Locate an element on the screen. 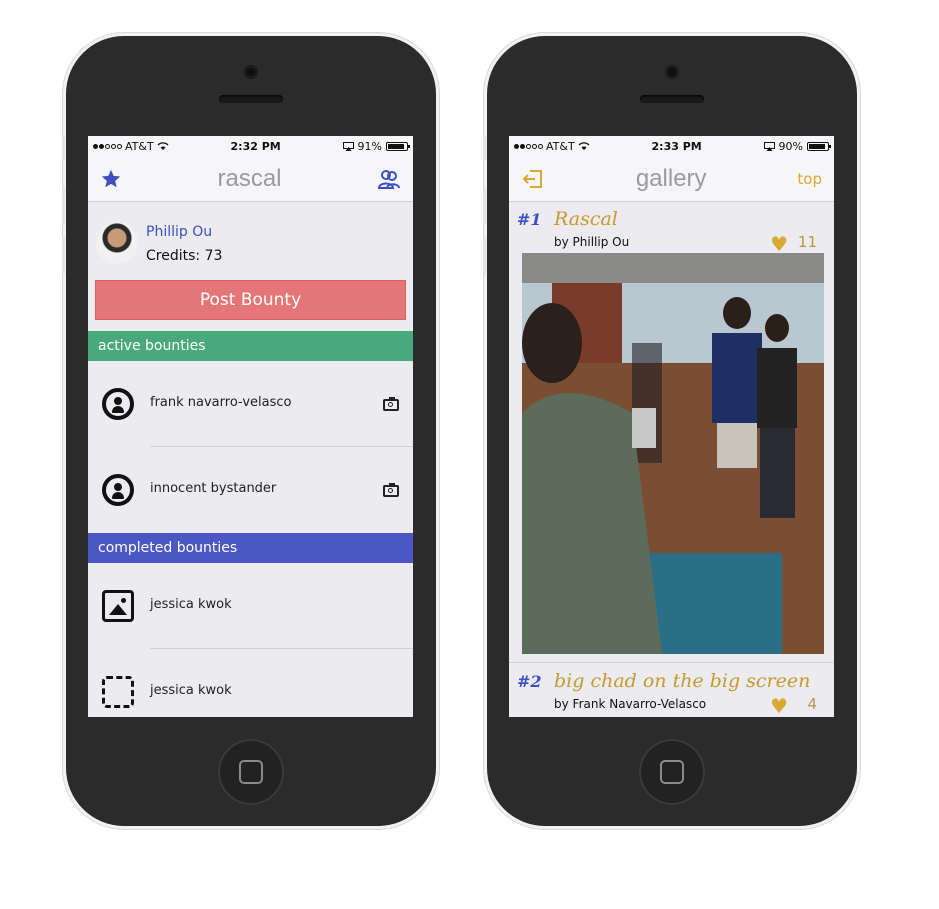  battery-percent: 90% is located at coordinates (790, 146).